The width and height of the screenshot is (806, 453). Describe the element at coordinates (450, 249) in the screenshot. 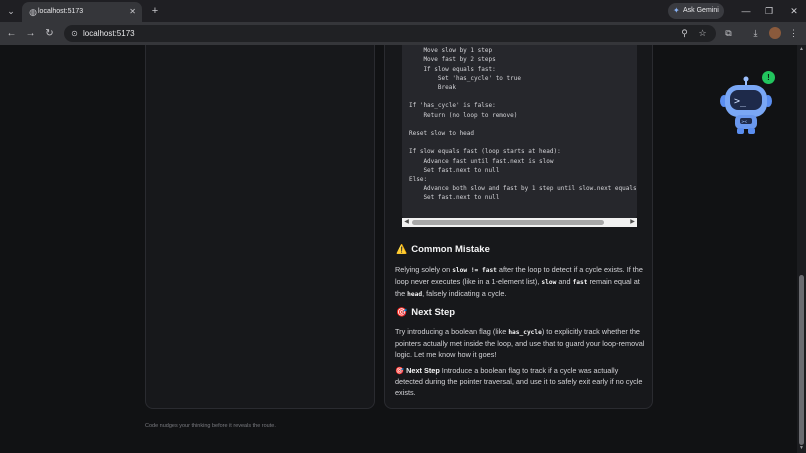

I see `common-mistake-title: Common Mistake` at that location.